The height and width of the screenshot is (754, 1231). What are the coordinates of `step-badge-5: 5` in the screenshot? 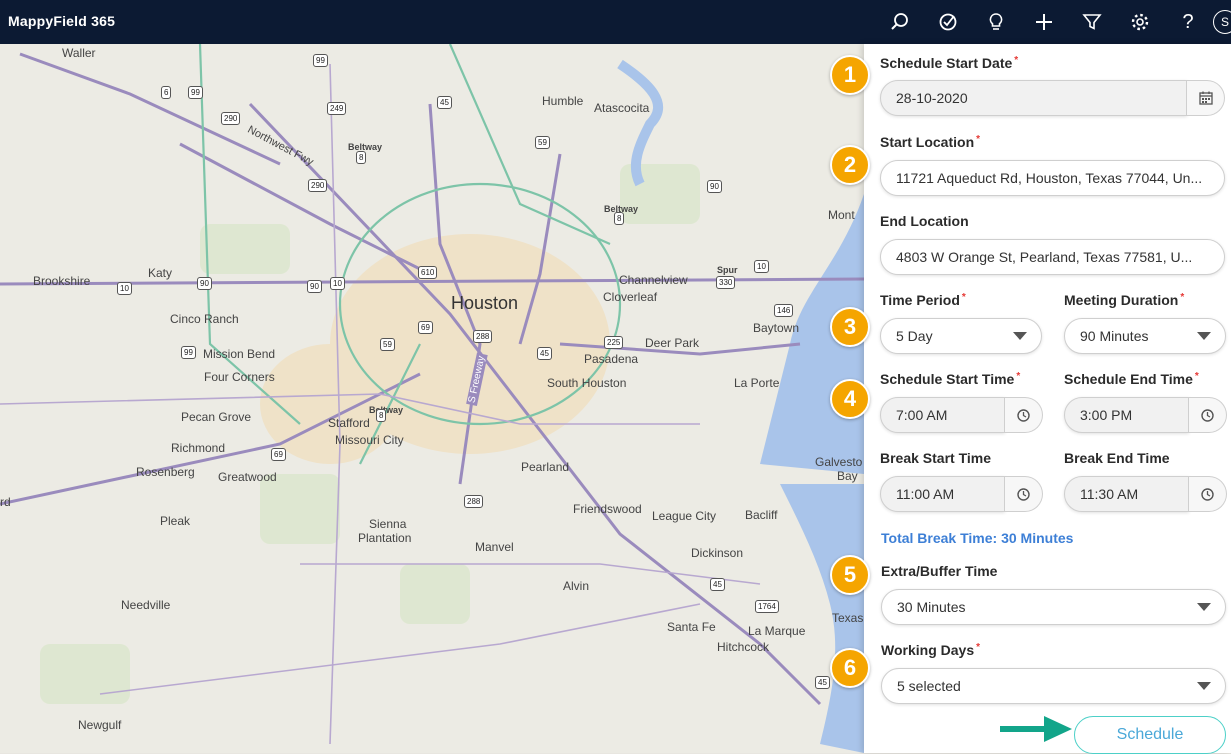 It's located at (850, 575).